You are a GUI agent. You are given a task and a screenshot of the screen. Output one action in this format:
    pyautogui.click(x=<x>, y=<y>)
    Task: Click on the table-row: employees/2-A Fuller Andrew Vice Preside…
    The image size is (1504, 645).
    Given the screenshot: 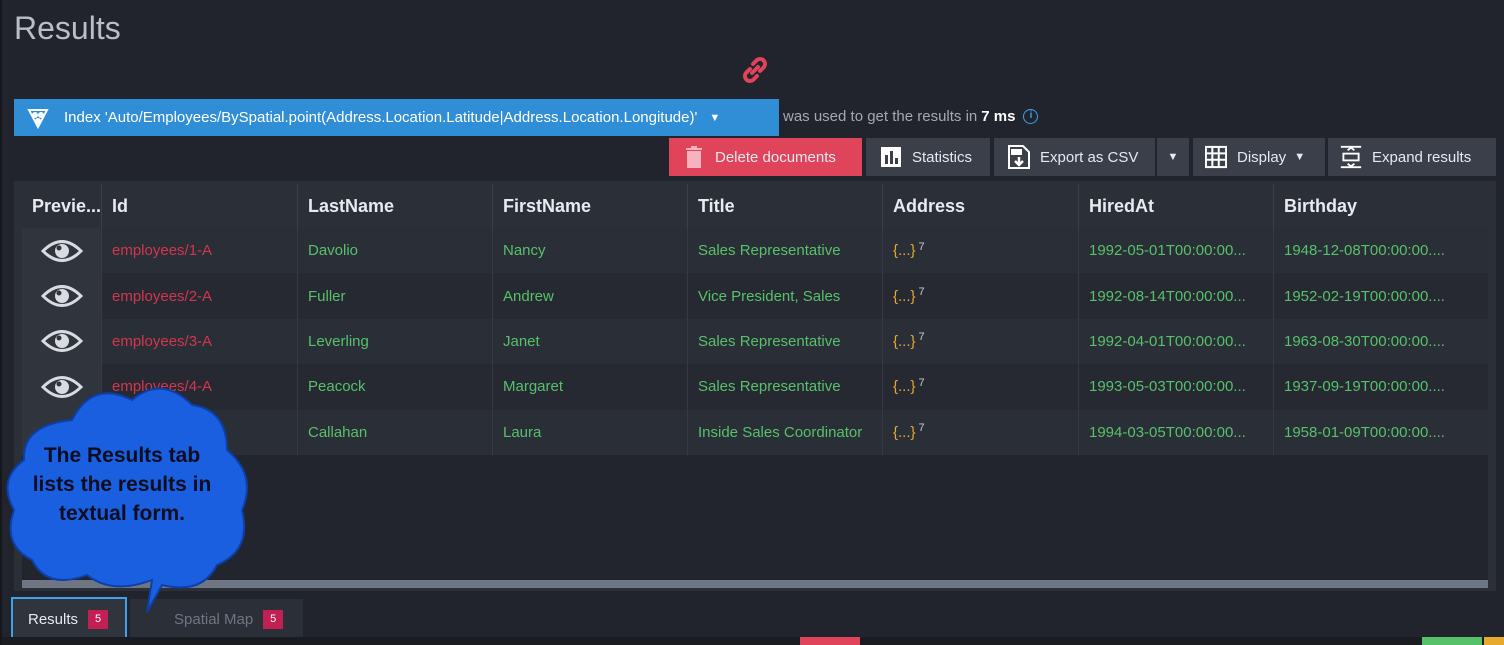 What is the action you would take?
    pyautogui.click(x=755, y=296)
    